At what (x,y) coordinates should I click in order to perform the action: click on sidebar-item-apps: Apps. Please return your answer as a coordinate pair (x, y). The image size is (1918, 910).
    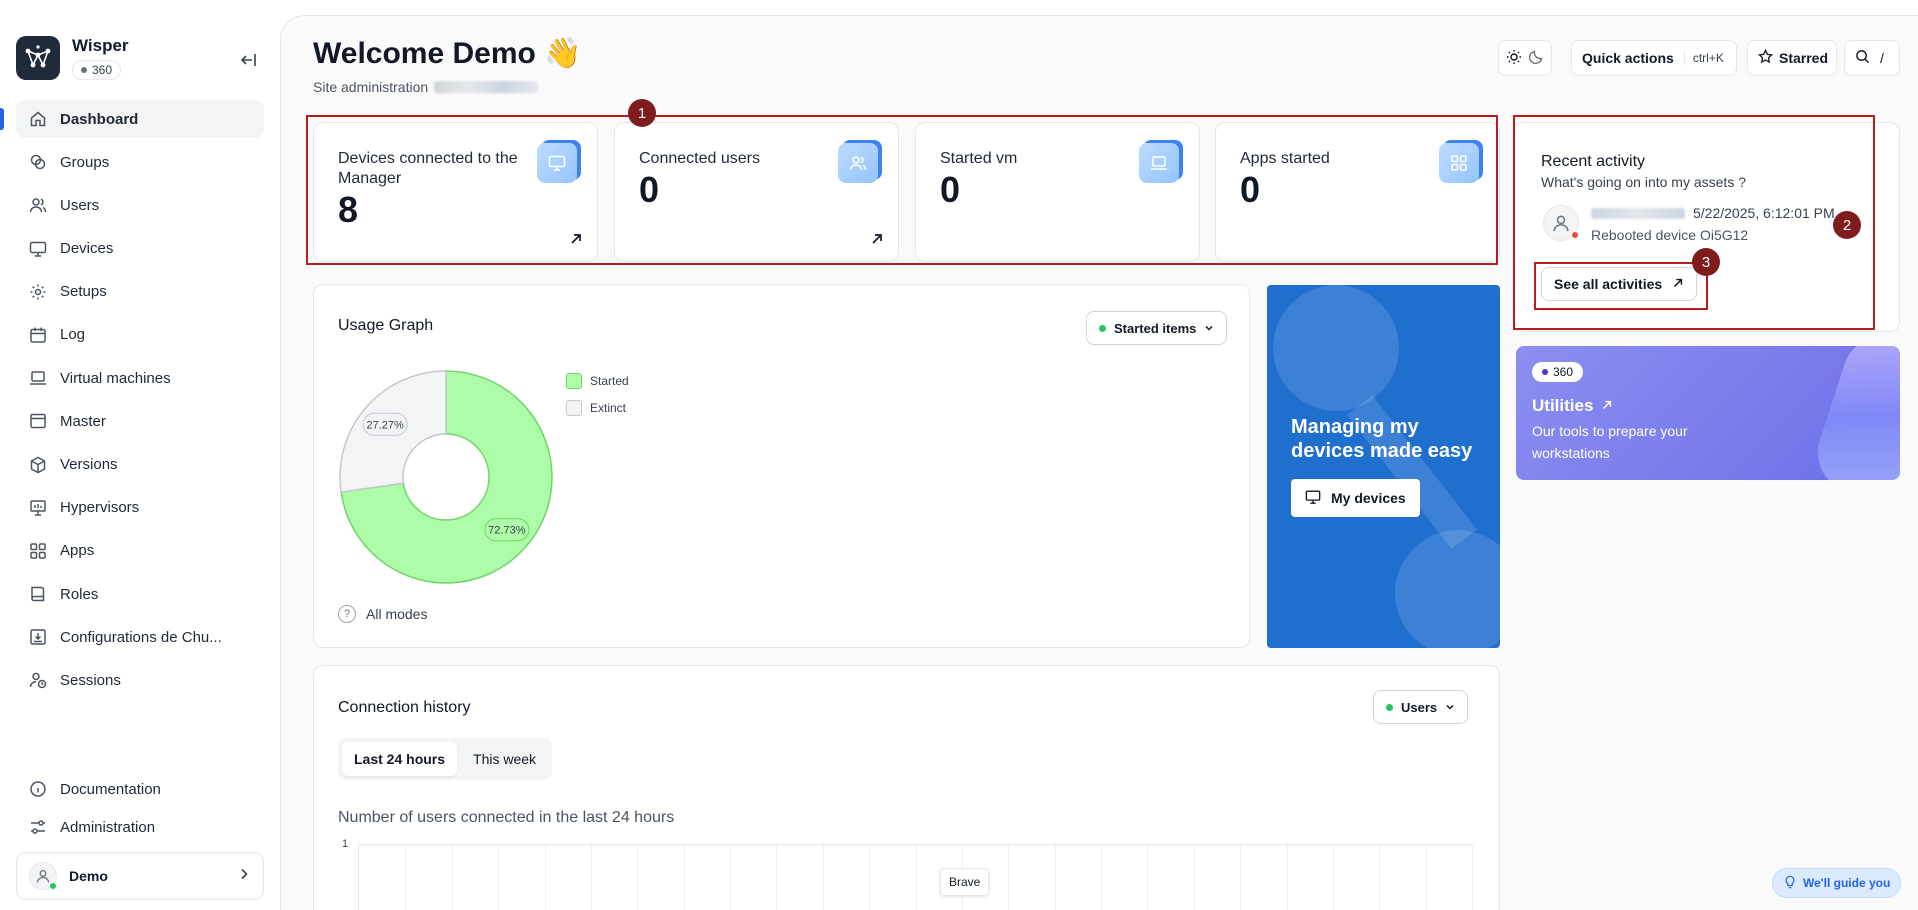
    Looking at the image, I should click on (140, 551).